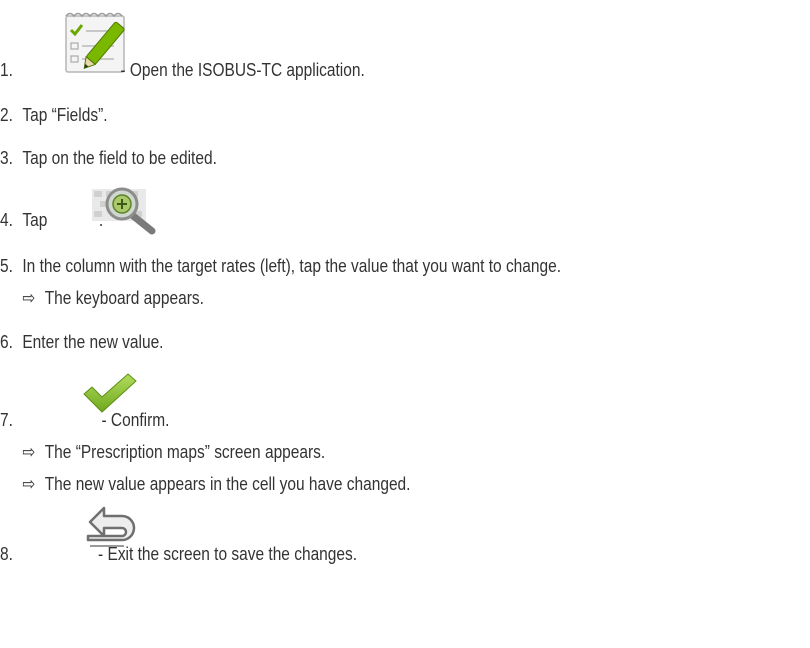 Image resolution: width=810 pixels, height=648 pixels. I want to click on step-7-result-1: ⇨ The “Prescription maps” screen appears., so click(162, 452).